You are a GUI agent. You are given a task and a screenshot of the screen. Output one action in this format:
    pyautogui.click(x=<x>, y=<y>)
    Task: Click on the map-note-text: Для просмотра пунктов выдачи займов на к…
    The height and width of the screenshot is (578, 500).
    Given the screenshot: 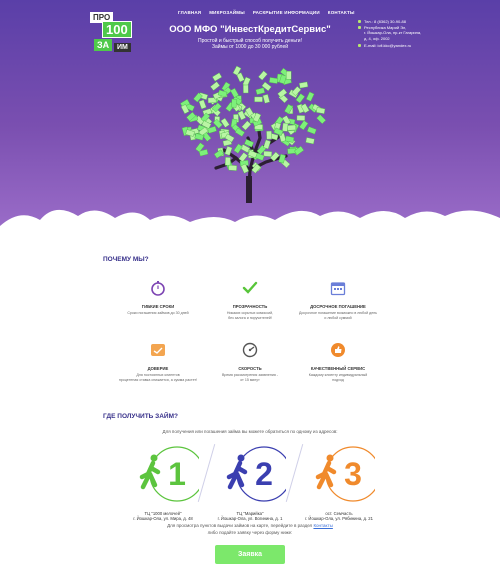 What is the action you would take?
    pyautogui.click(x=240, y=525)
    